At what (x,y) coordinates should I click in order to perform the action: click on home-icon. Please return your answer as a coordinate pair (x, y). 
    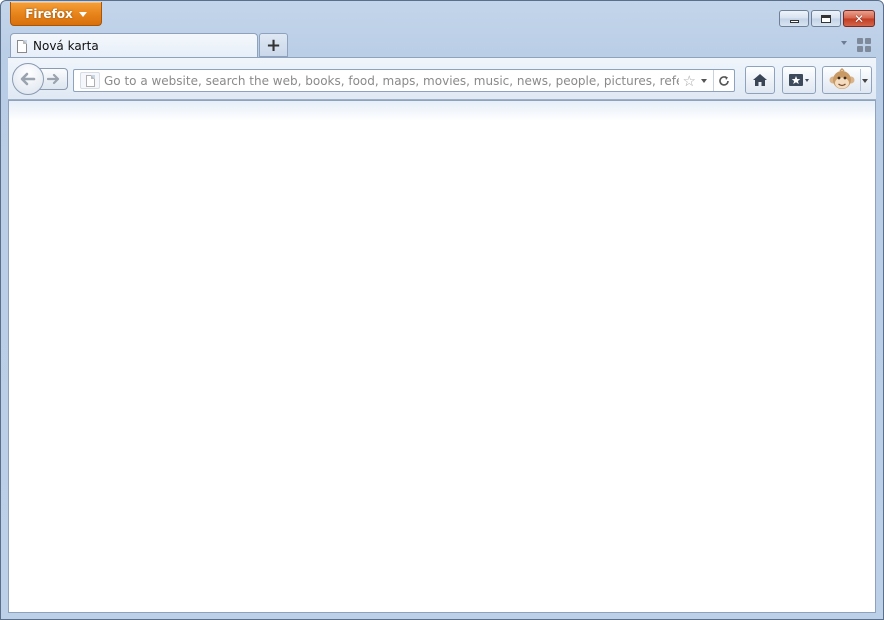
    Looking at the image, I should click on (760, 80).